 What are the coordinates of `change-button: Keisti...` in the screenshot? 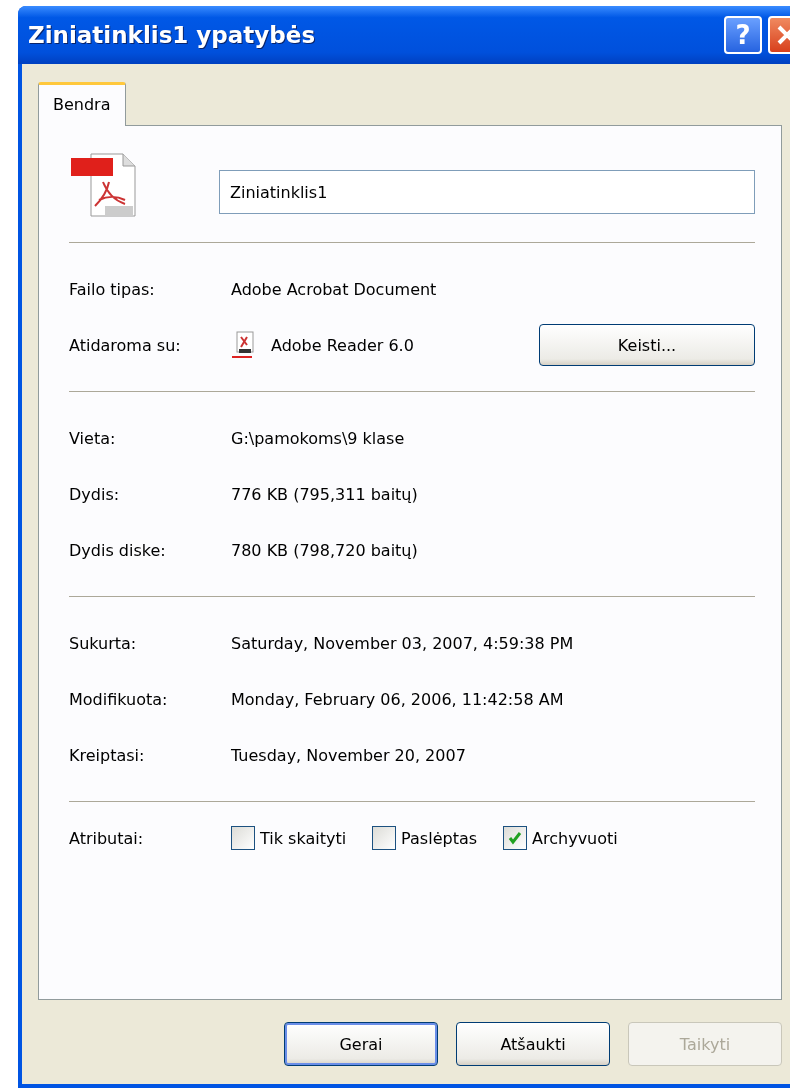 It's located at (647, 345).